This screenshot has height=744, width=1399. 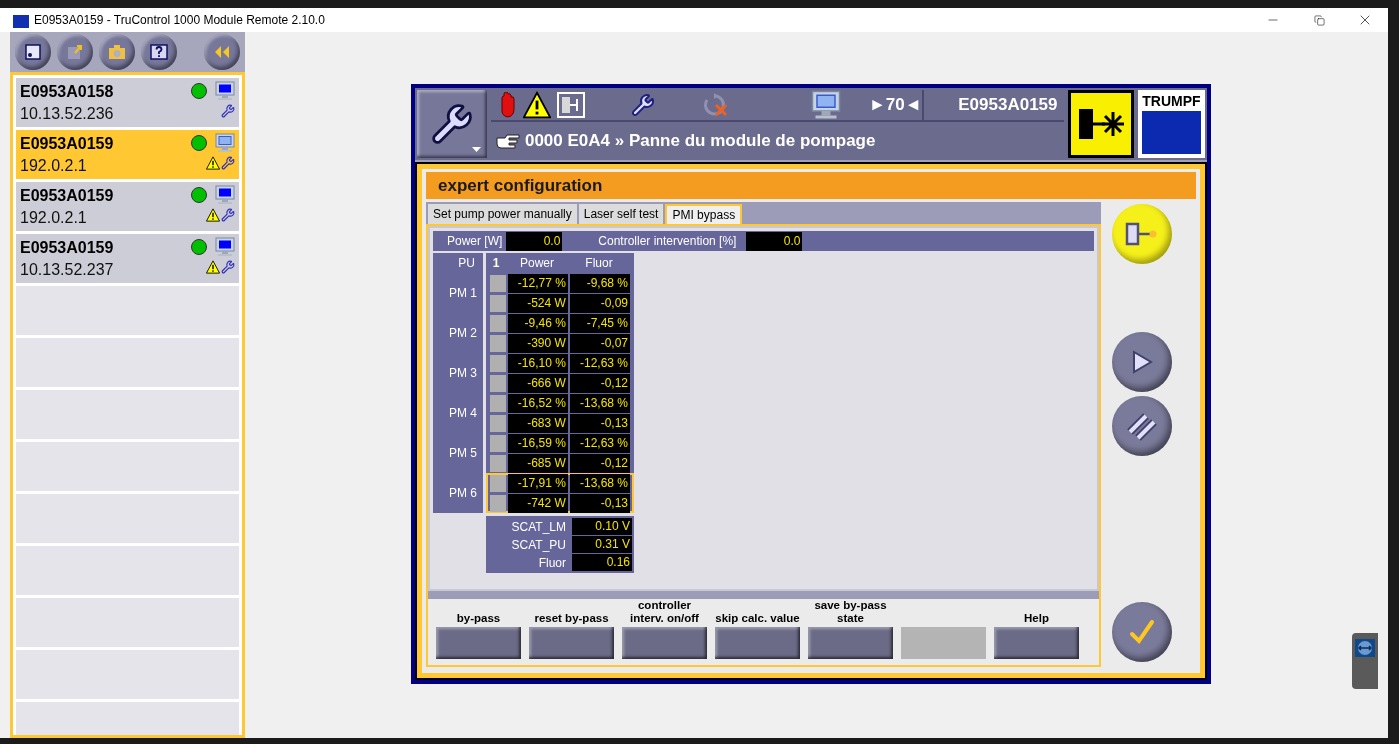 I want to click on window-title: E0953A0159 - TruControl 1000 Module Remote 2.10.0, so click(x=179, y=20).